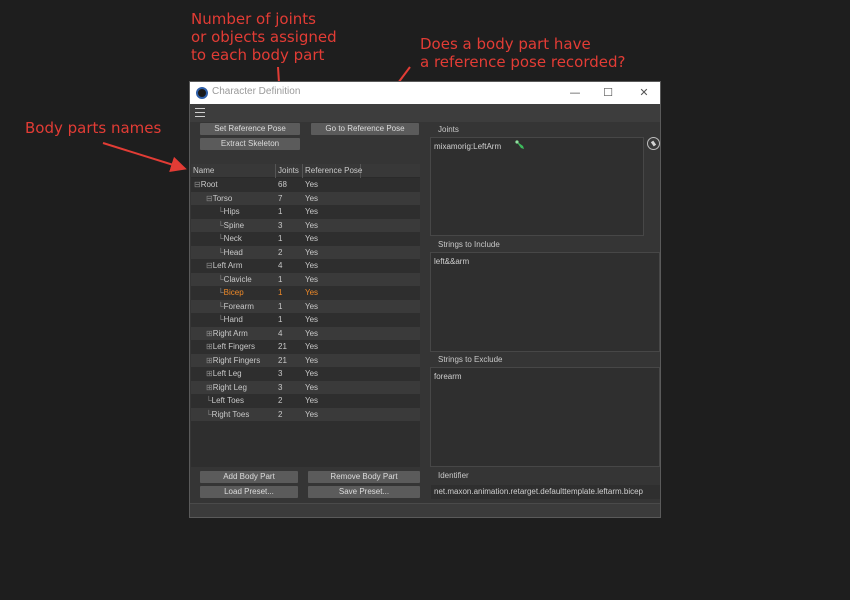  I want to click on strings-include-value: left&&arm, so click(452, 261).